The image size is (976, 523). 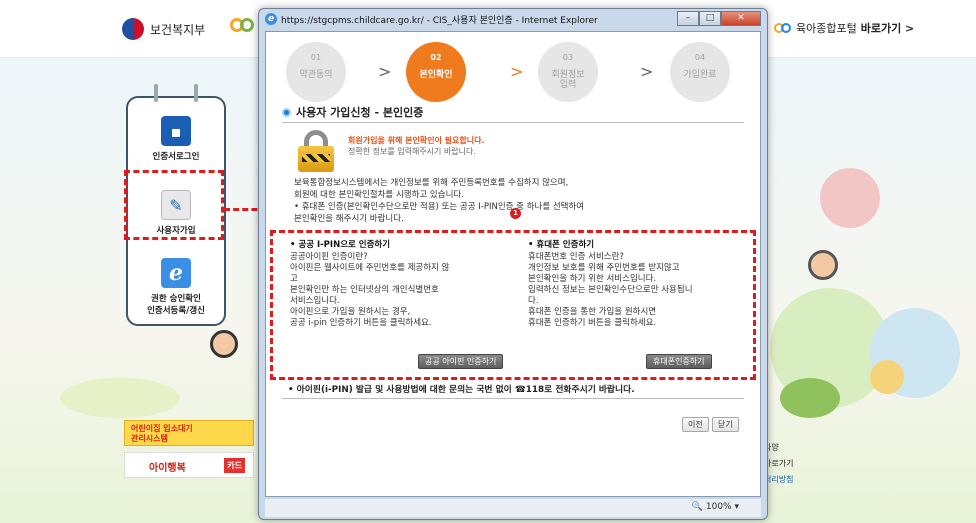 What do you see at coordinates (826, 28) in the screenshot?
I see `portal-link-prefix: 육아종합포털` at bounding box center [826, 28].